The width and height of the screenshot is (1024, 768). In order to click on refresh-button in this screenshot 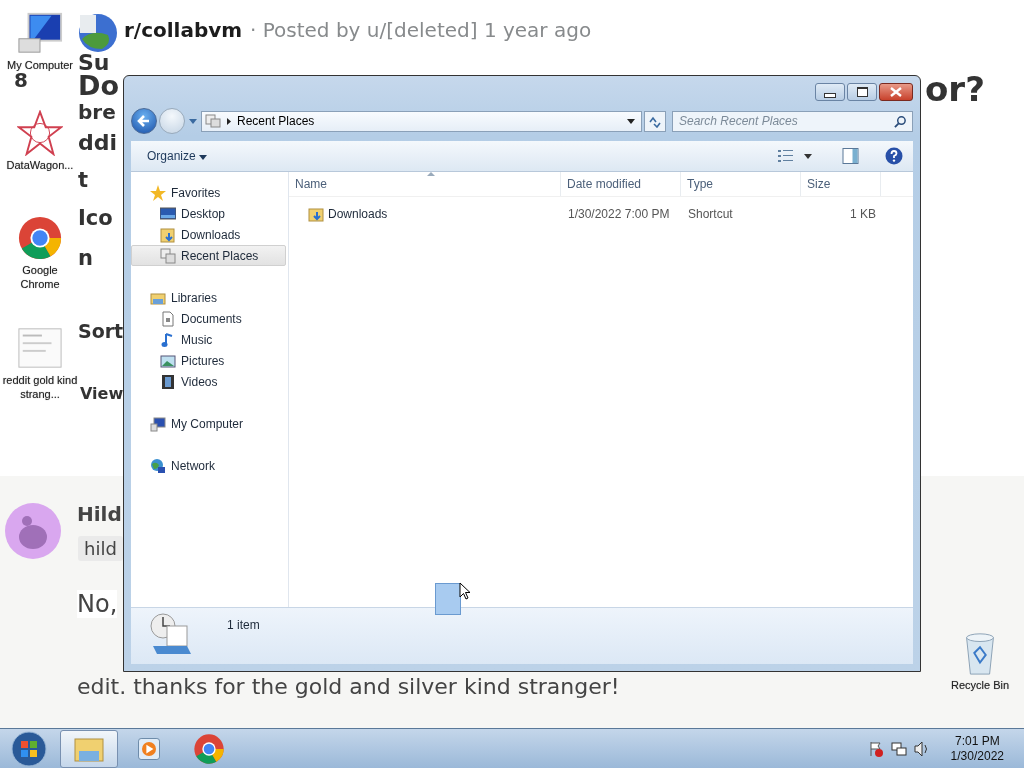, I will do `click(655, 121)`.